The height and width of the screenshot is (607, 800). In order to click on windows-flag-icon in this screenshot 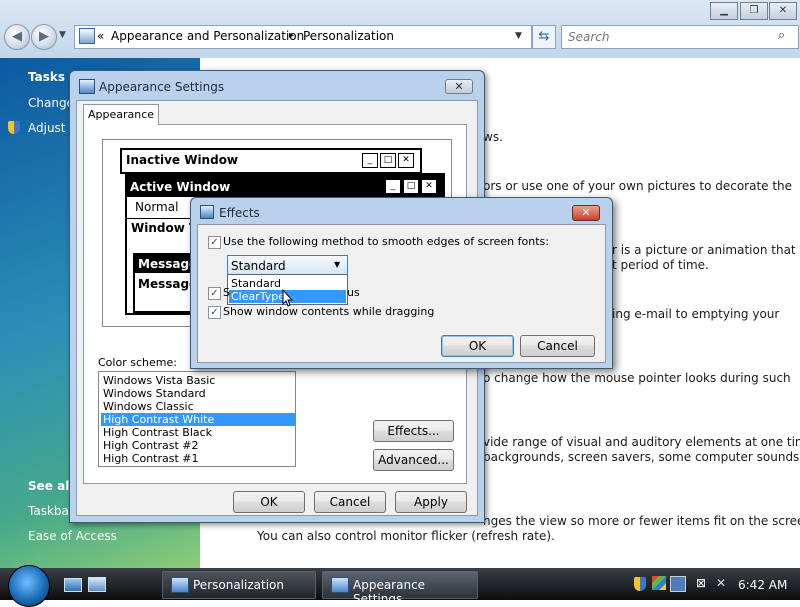, I will do `click(659, 583)`.